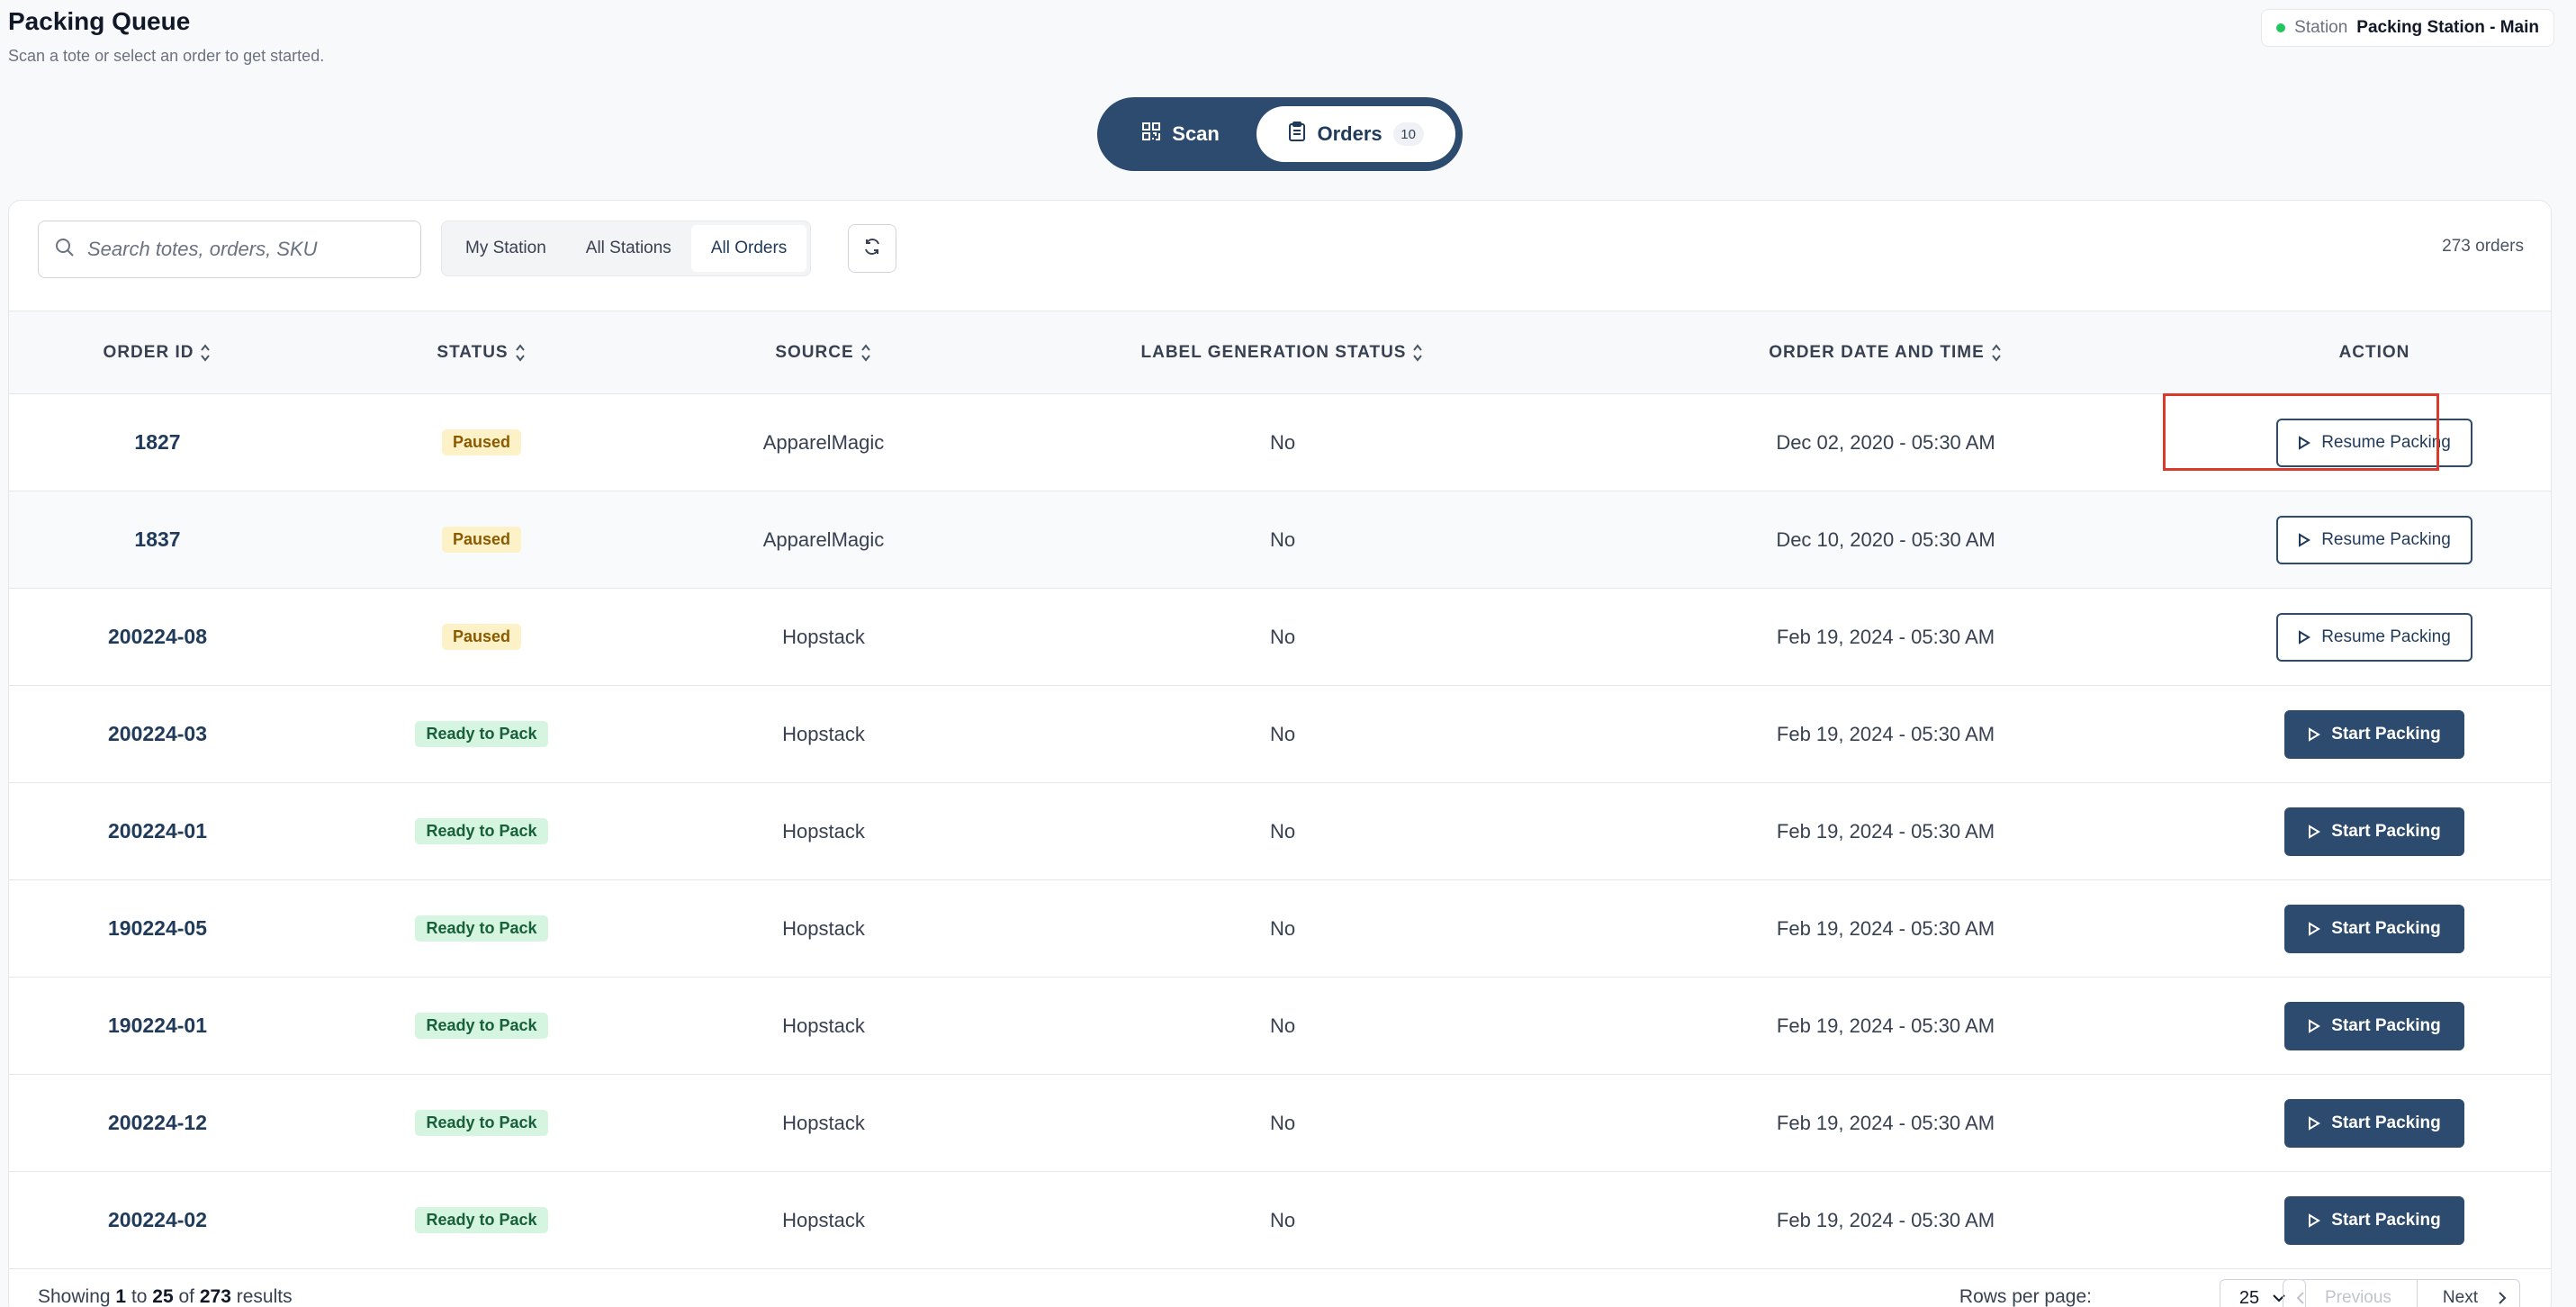 The width and height of the screenshot is (2576, 1307). I want to click on previous-page-button: Previous, so click(2350, 1294).